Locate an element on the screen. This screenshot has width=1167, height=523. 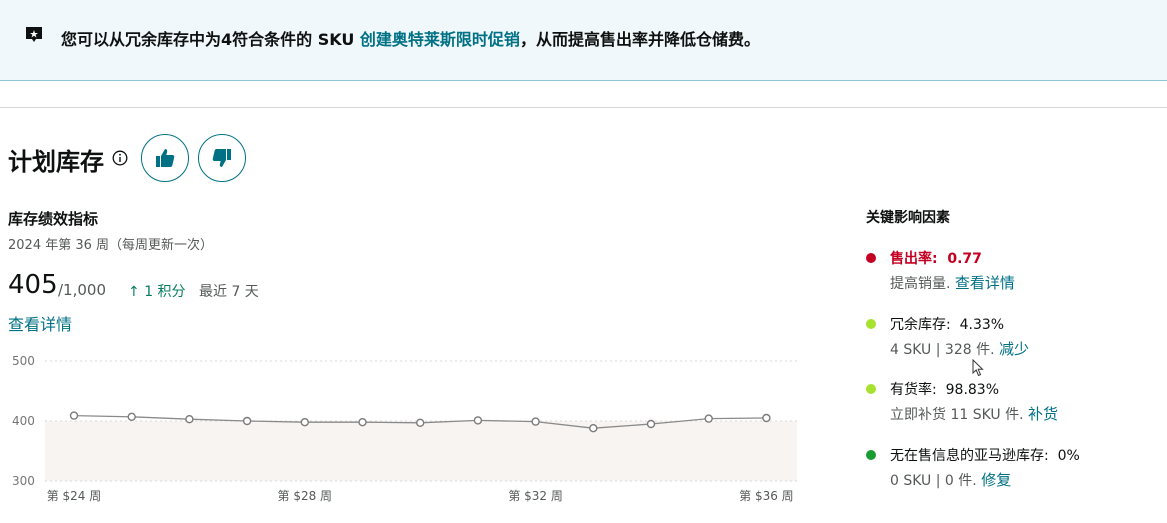
view-details-link: 查看详情 is located at coordinates (40, 323).